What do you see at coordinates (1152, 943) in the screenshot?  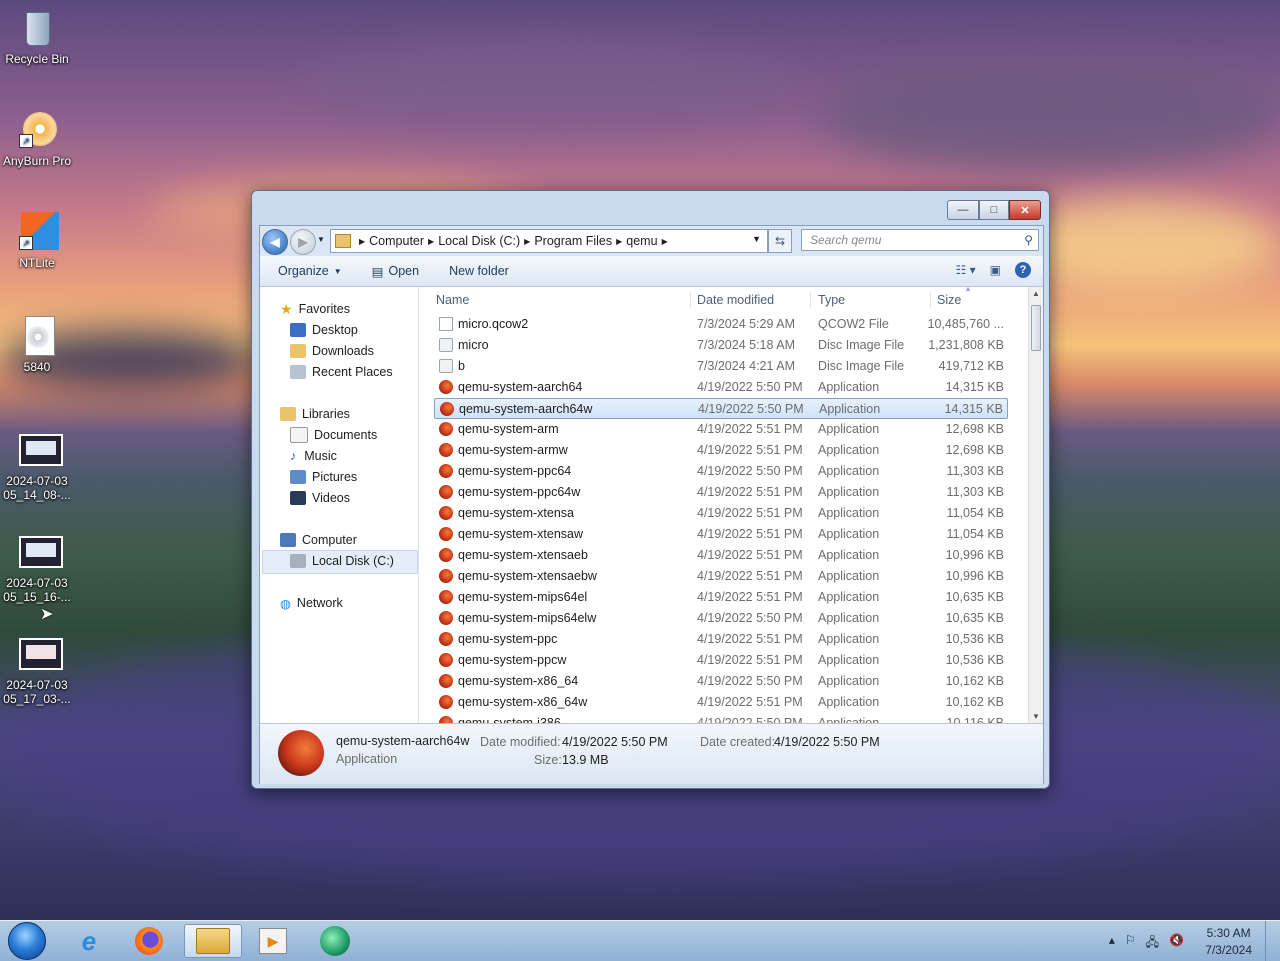 I see `network-icon: 🖧` at bounding box center [1152, 943].